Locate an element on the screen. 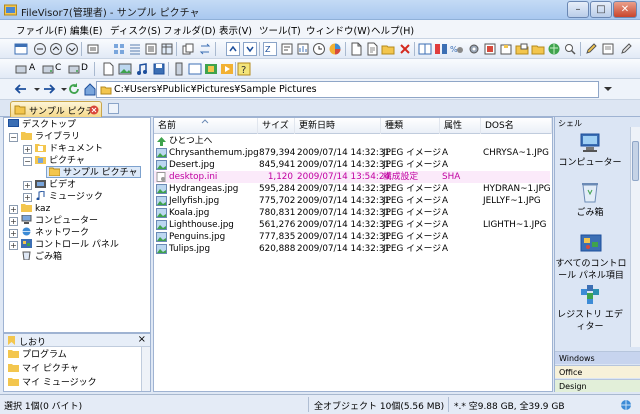 The image size is (640, 414). shortcut-control-panel: すべてのコントロール パネル項目 is located at coordinates (591, 258).